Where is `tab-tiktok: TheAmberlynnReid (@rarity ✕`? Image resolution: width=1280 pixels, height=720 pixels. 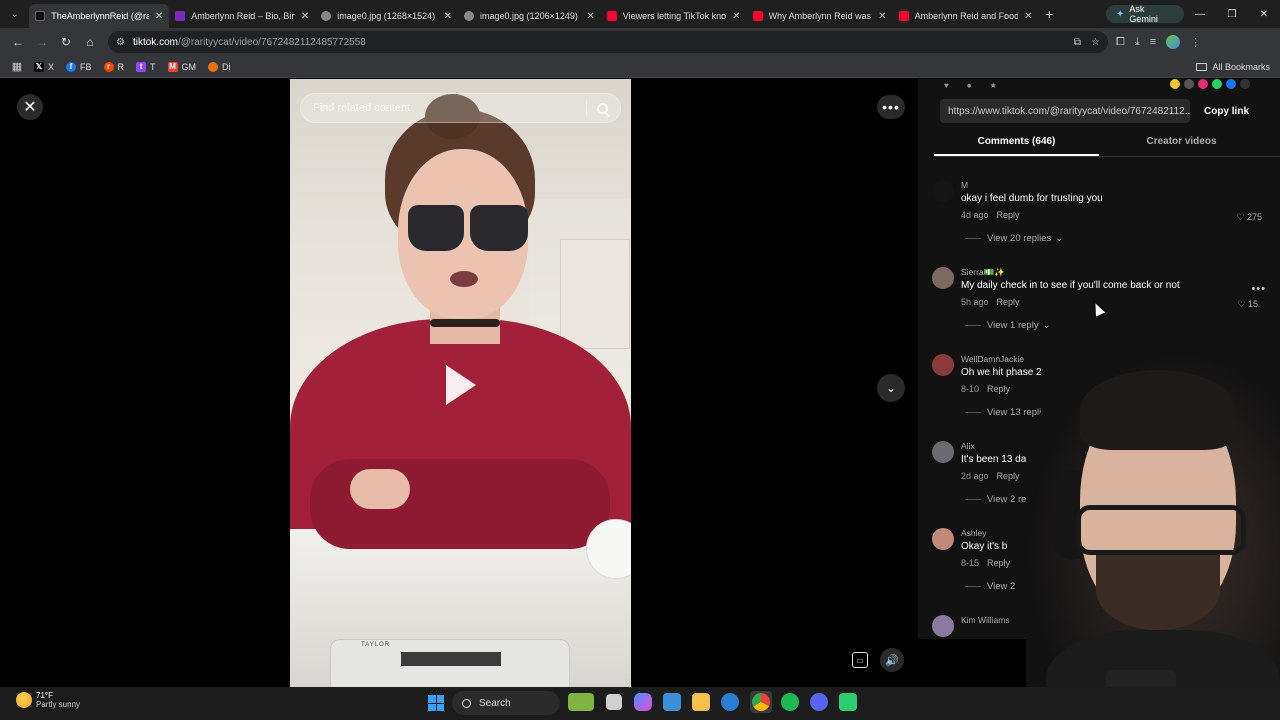 tab-tiktok: TheAmberlynnReid (@rarity ✕ is located at coordinates (99, 16).